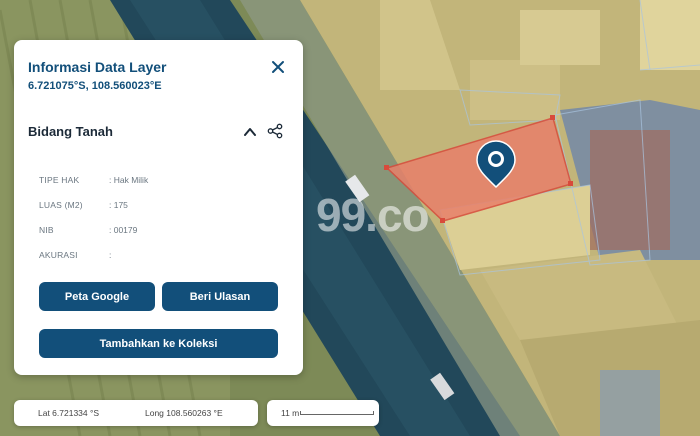 The image size is (700, 436). I want to click on watermark: 99.co, so click(373, 215).